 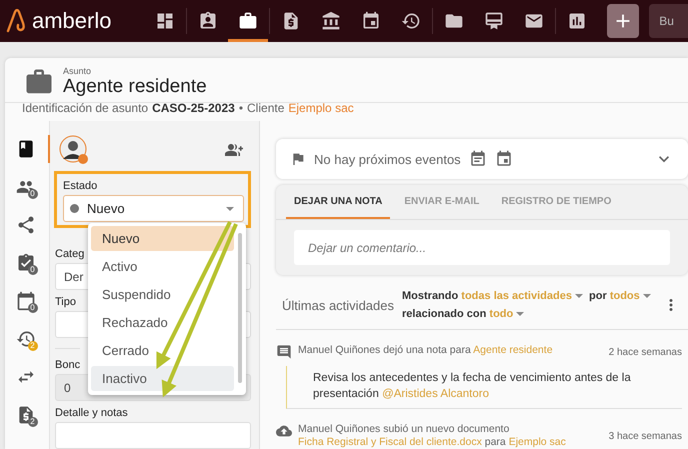 What do you see at coordinates (165, 21) in the screenshot?
I see `dashboard-icon` at bounding box center [165, 21].